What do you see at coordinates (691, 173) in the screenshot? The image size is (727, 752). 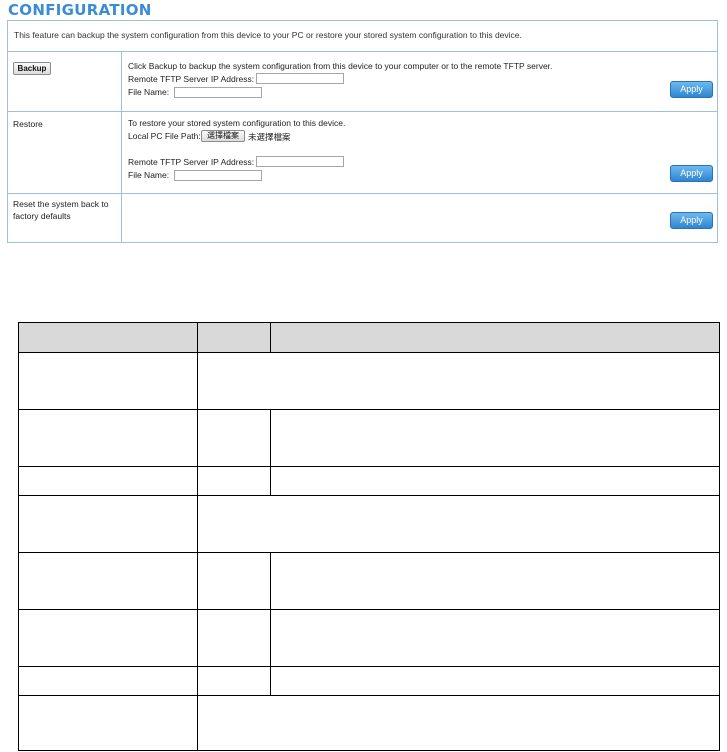 I see `restore-apply-button: Apply` at bounding box center [691, 173].